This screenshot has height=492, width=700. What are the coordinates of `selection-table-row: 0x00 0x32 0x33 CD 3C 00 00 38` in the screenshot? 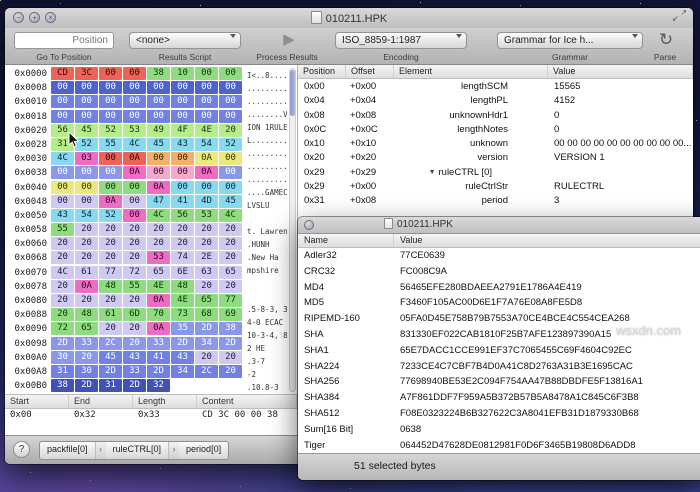 It's located at (151, 415).